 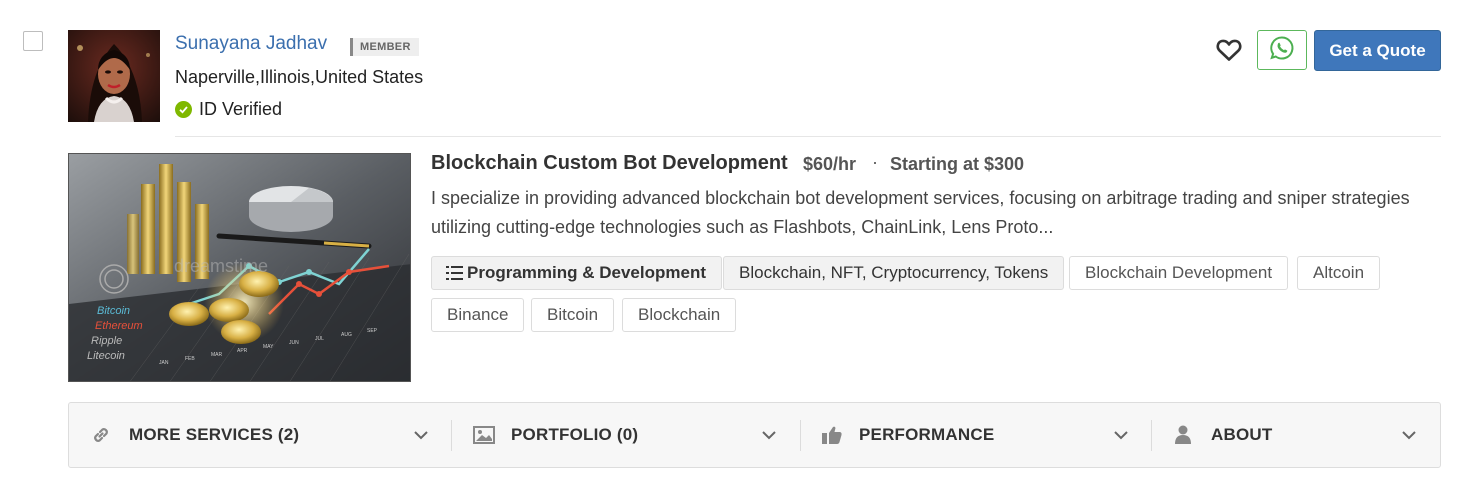 What do you see at coordinates (106, 356) in the screenshot?
I see `coin-label-litecoin: Litecoin` at bounding box center [106, 356].